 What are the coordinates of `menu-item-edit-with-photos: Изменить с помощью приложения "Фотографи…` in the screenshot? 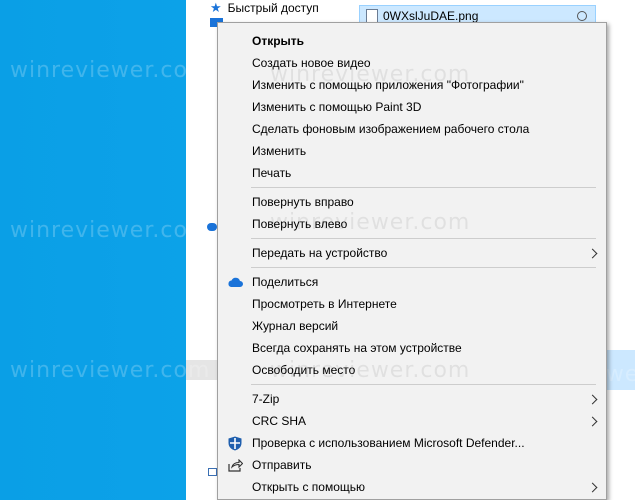 It's located at (412, 85).